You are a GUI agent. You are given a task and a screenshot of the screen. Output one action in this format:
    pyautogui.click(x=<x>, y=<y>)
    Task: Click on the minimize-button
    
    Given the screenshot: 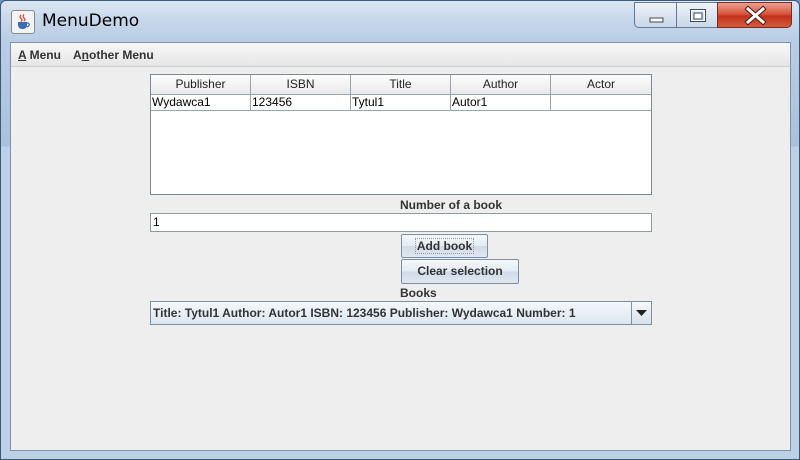 What is the action you would take?
    pyautogui.click(x=655, y=15)
    